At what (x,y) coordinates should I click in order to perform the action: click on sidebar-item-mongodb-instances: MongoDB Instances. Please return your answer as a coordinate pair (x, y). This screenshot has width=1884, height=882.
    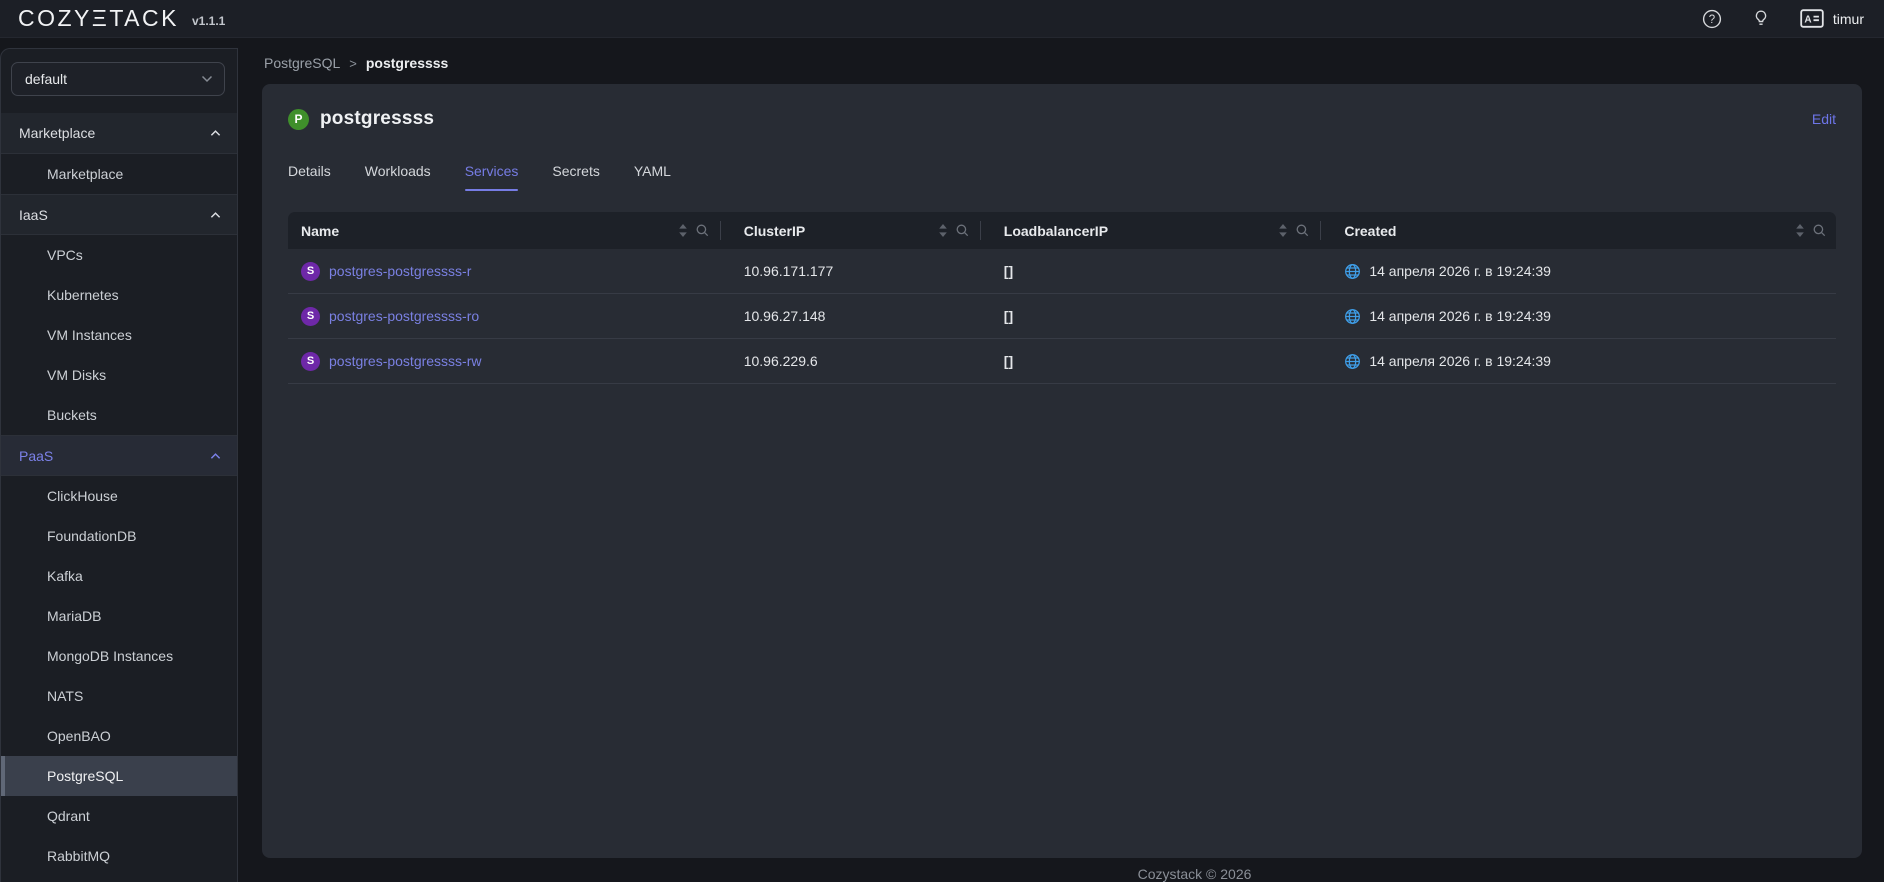
    Looking at the image, I should click on (119, 656).